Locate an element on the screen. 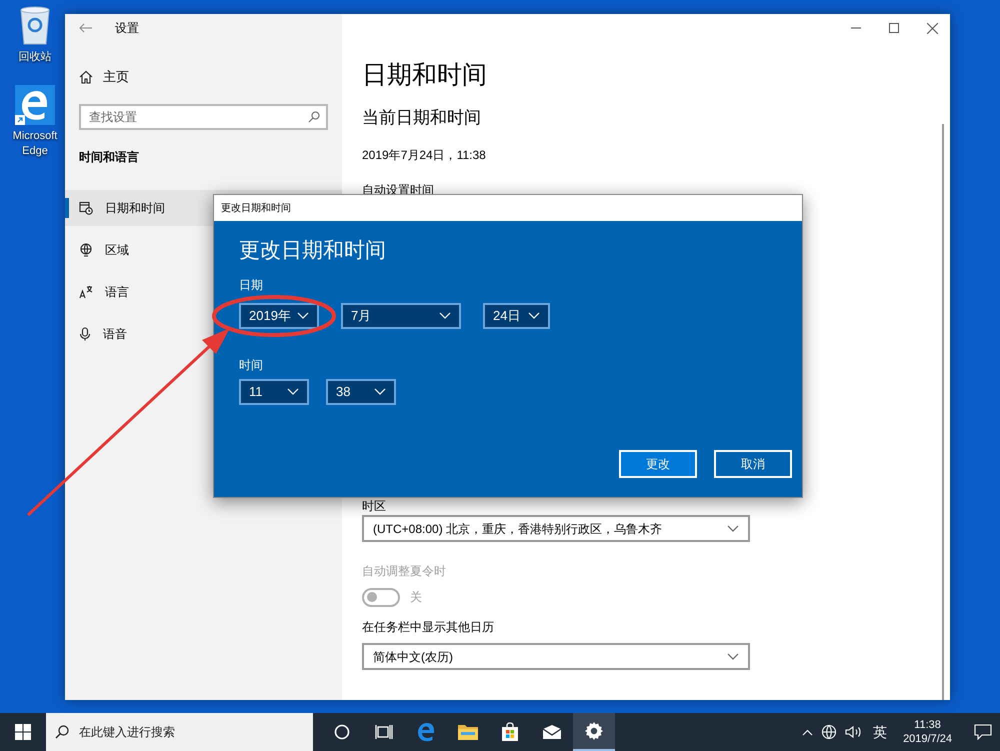 The width and height of the screenshot is (1000, 751). language-icon is located at coordinates (86, 292).